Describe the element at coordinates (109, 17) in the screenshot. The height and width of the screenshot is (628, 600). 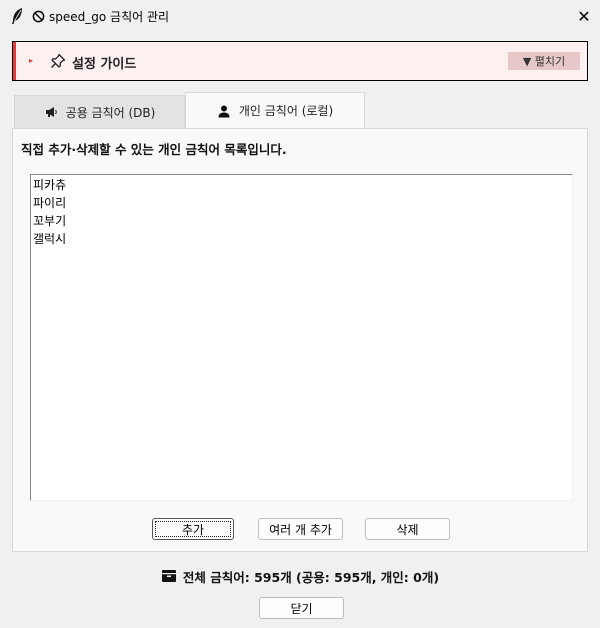
I see `window-title-text: speed_go 금칙어 관리` at that location.